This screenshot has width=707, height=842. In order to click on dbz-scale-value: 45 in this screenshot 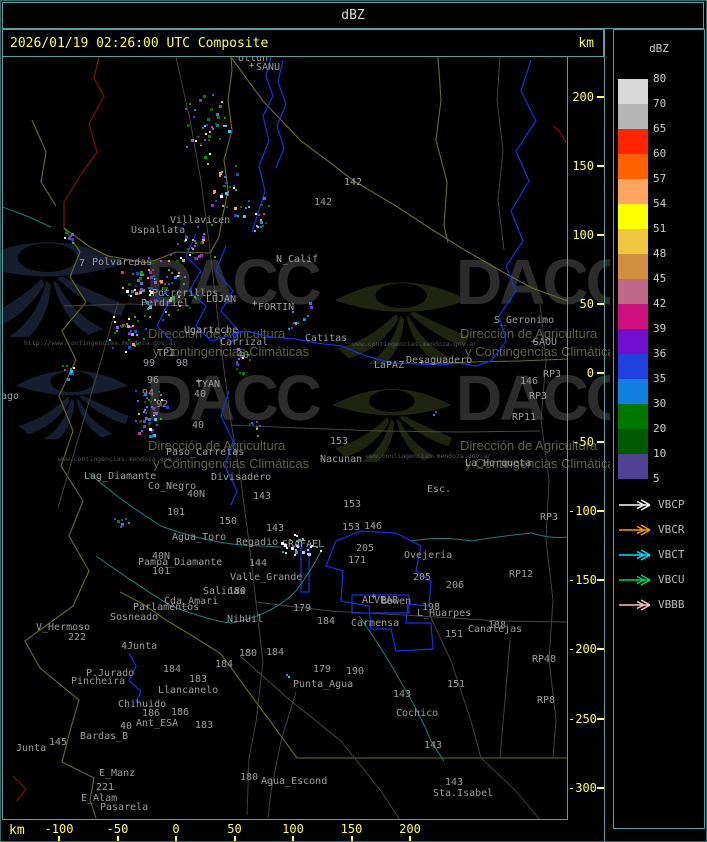, I will do `click(660, 278)`.